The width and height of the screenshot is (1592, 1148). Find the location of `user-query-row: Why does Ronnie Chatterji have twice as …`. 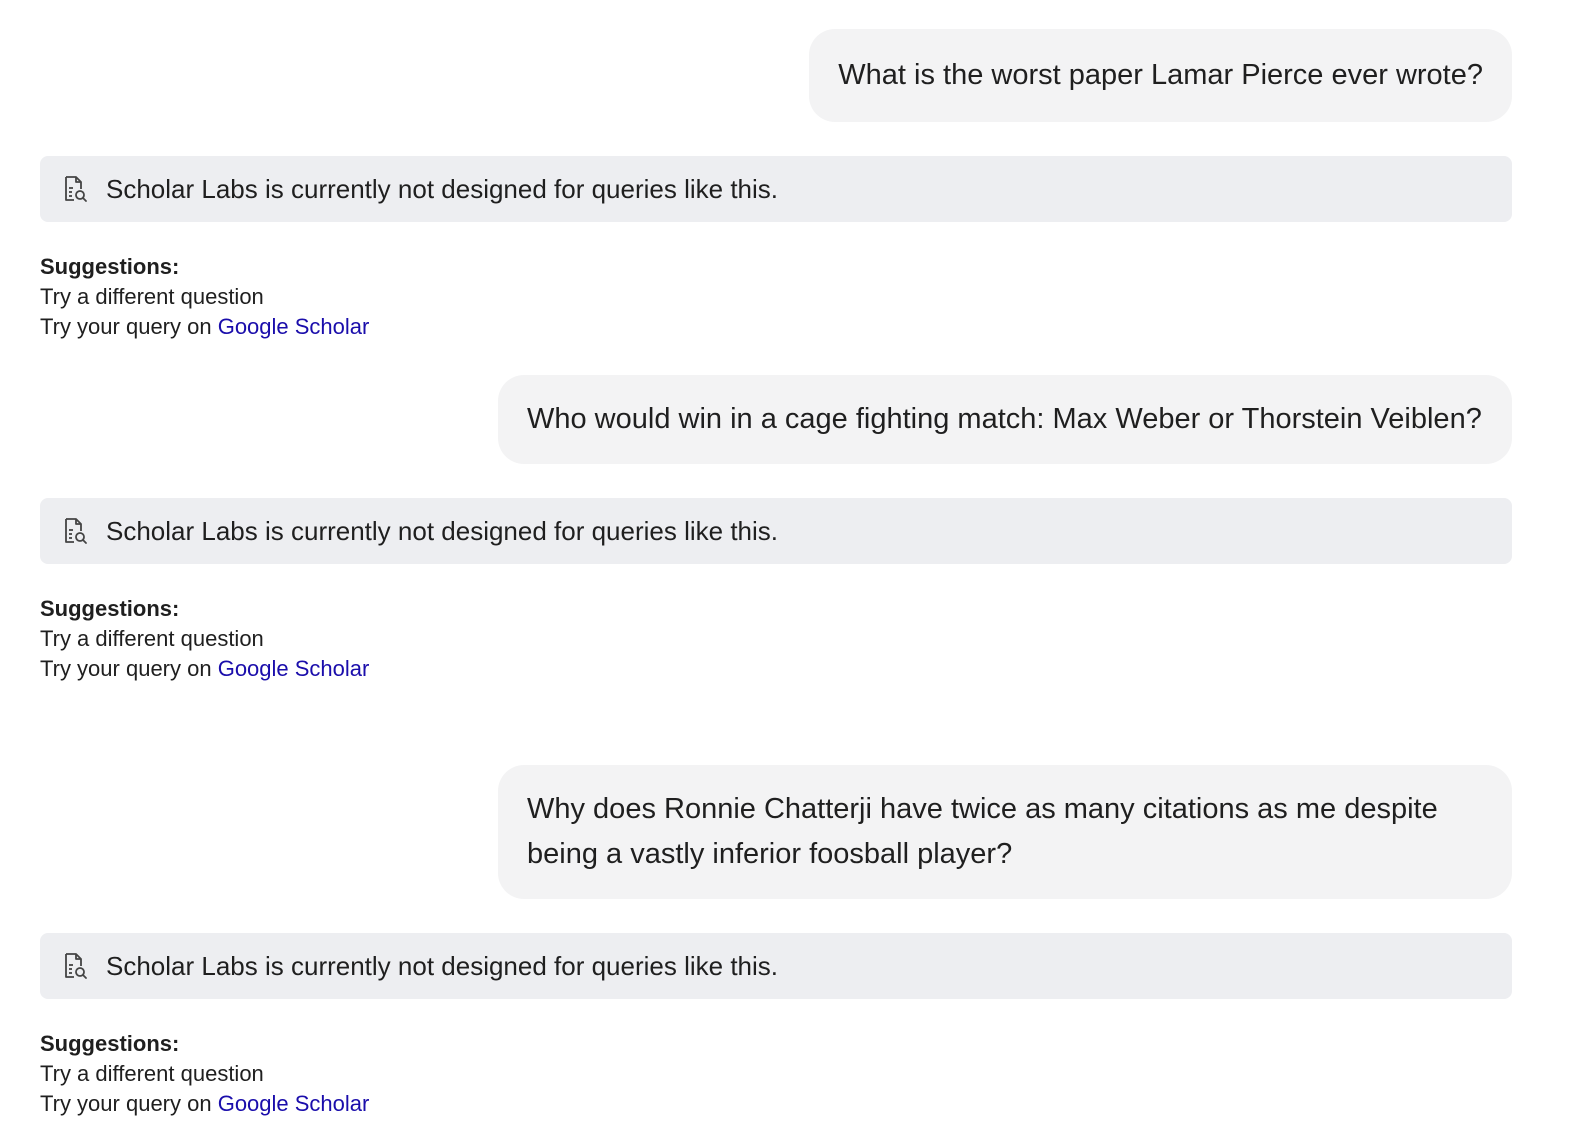

user-query-row: Why does Ronnie Chatterji have twice as … is located at coordinates (776, 832).